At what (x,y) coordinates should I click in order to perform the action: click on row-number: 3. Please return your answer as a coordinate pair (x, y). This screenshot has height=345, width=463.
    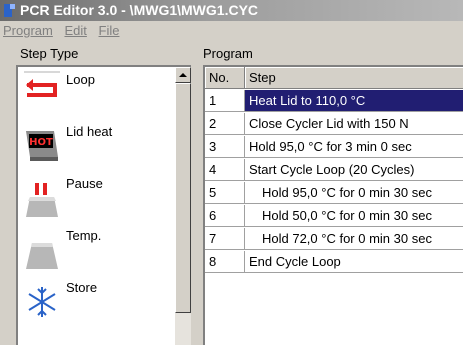
    Looking at the image, I should click on (225, 147).